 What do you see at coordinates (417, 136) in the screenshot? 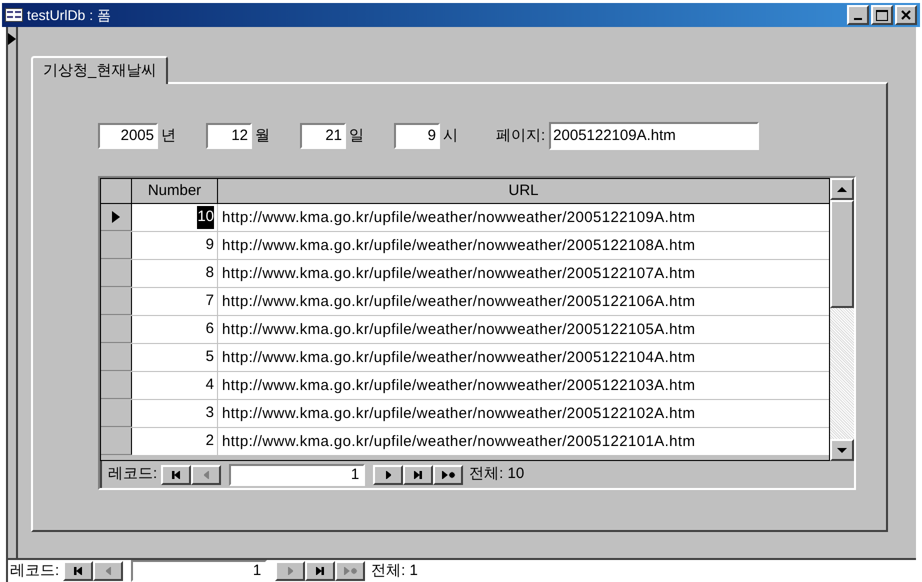
I see `number-field: 9` at bounding box center [417, 136].